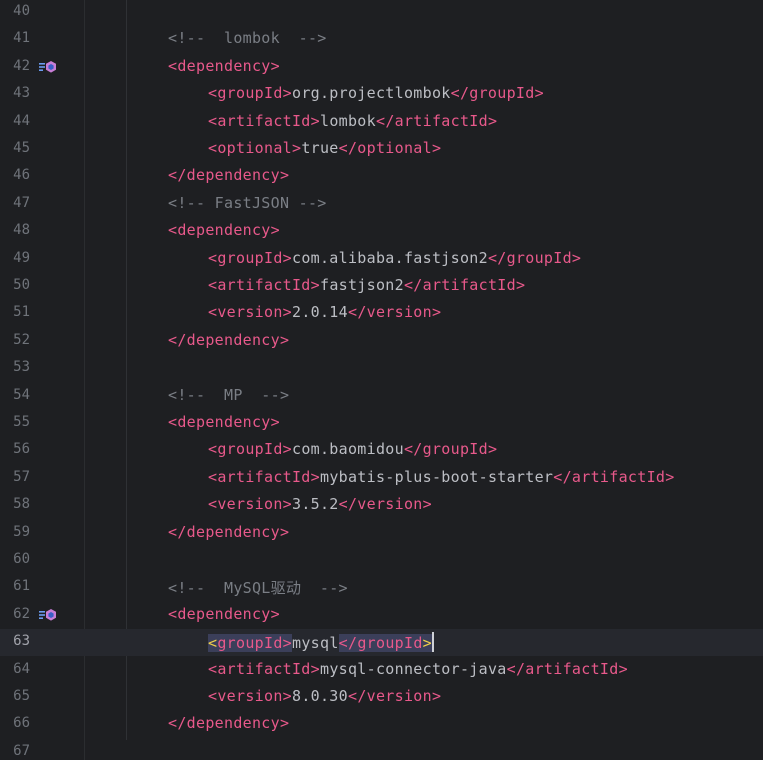  Describe the element at coordinates (15, 340) in the screenshot. I see `line-number: 52` at that location.